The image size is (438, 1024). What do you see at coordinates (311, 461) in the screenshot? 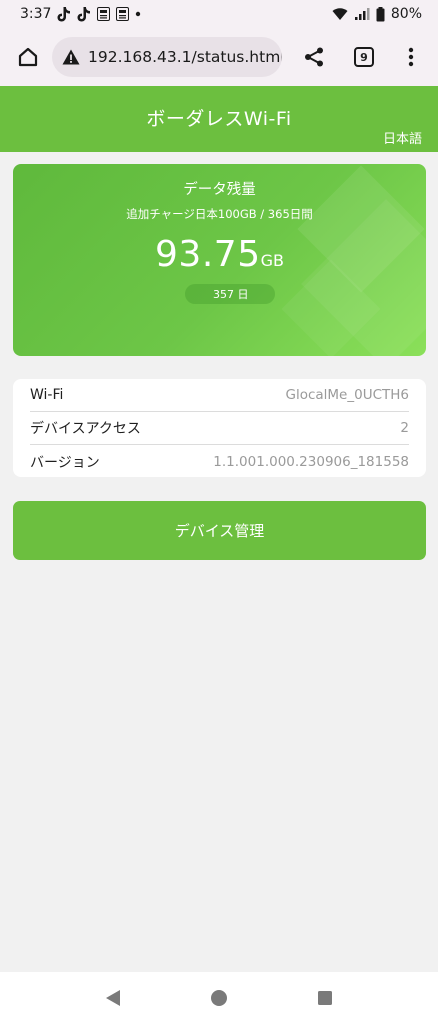
I see `info-value: 1.1.001.000.230906_181558` at bounding box center [311, 461].